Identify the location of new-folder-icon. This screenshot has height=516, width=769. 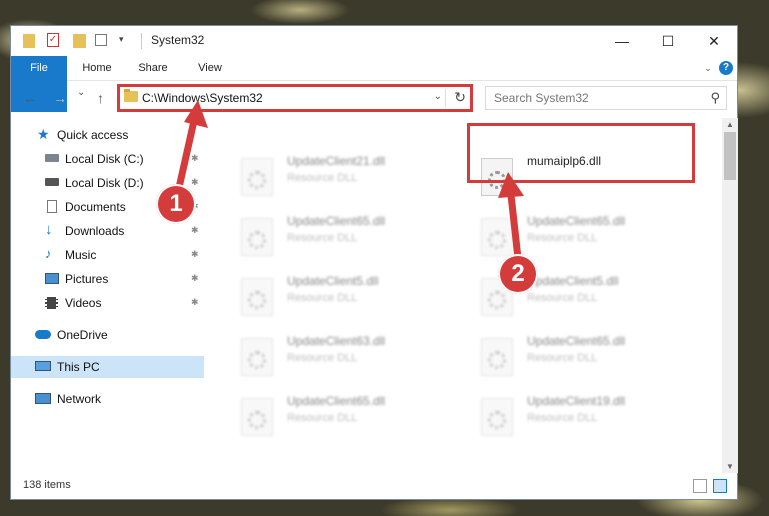
(79, 41).